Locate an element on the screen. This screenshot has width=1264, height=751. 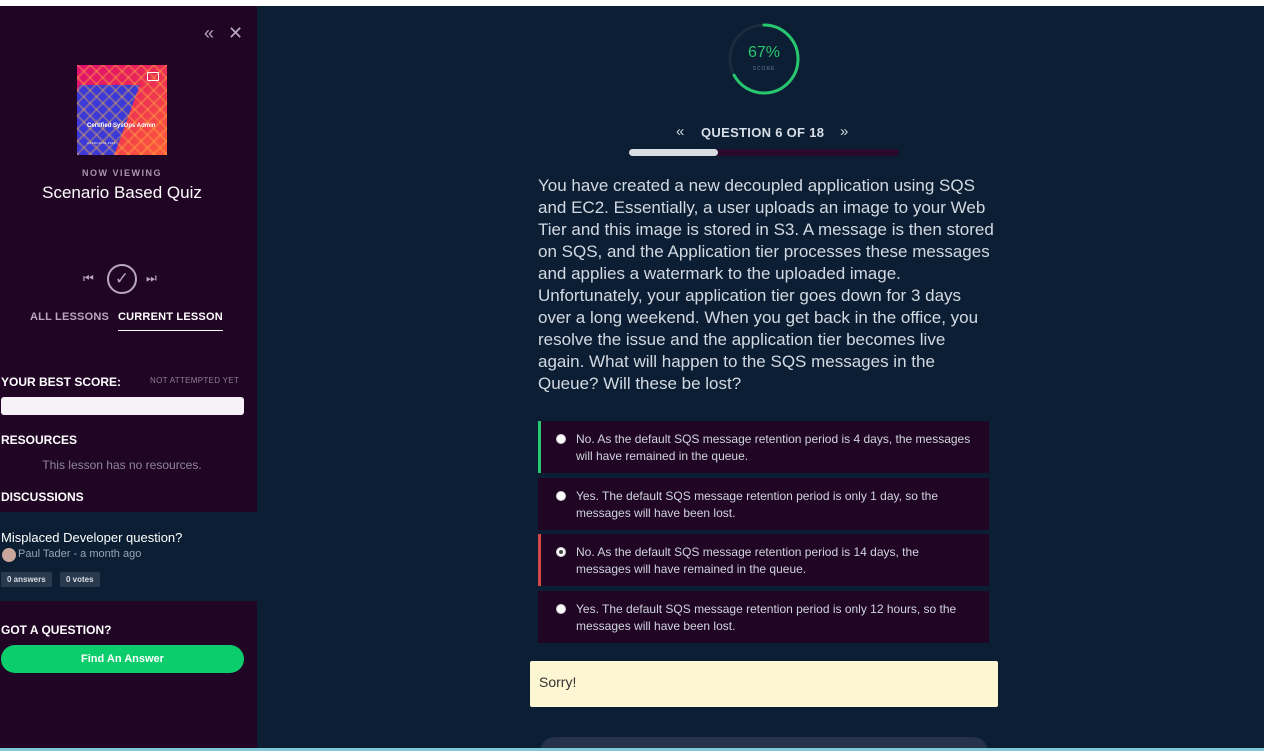
close-icon: ✕ is located at coordinates (235, 33).